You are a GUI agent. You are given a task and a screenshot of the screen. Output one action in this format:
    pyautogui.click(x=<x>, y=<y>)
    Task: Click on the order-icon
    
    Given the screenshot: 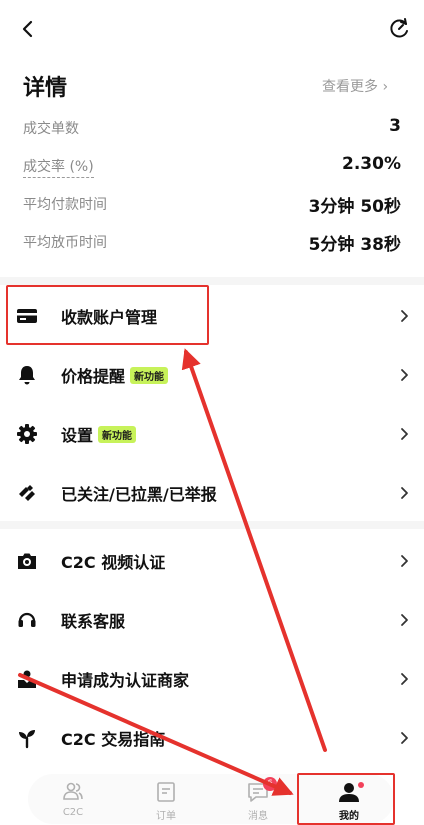 What is the action you would take?
    pyautogui.click(x=166, y=792)
    